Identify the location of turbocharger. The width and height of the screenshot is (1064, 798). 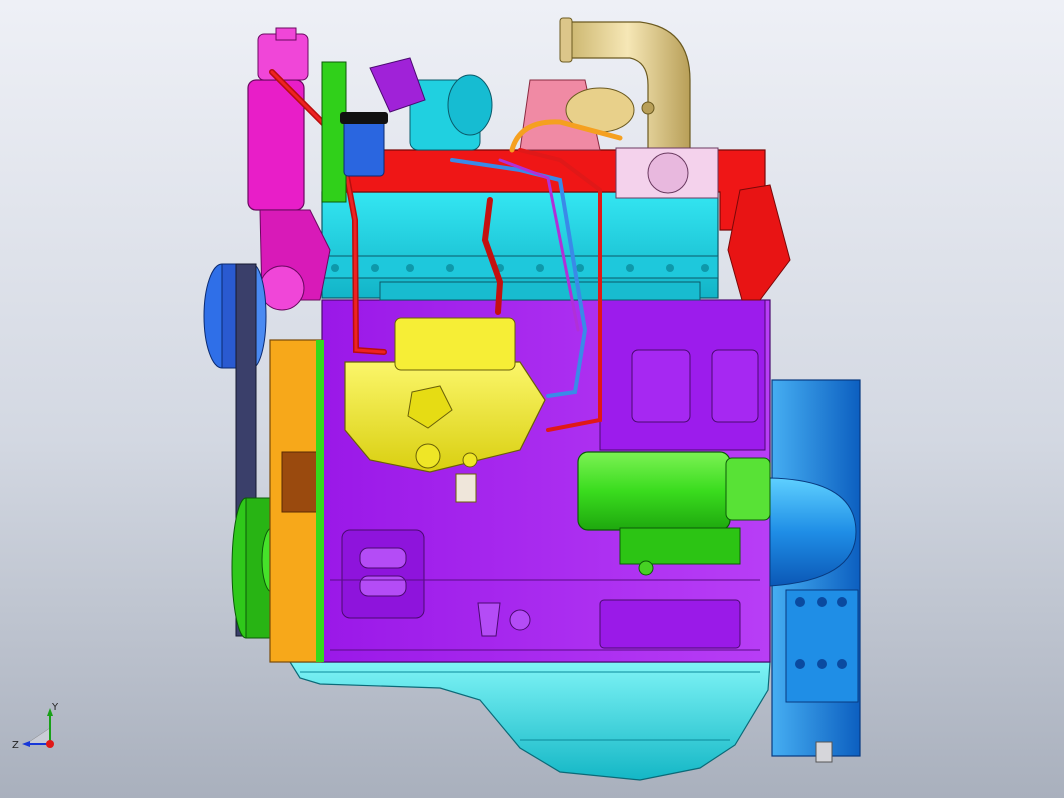
(502, 104).